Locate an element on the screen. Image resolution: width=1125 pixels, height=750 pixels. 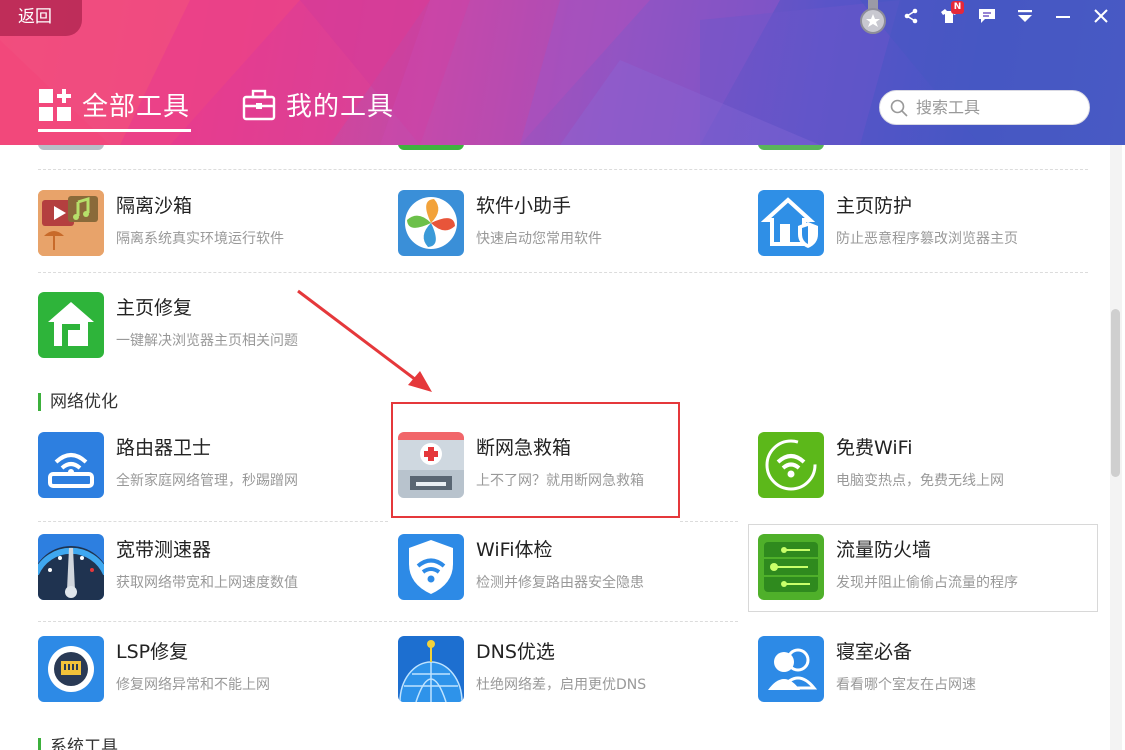
medal-icon is located at coordinates (873, 18).